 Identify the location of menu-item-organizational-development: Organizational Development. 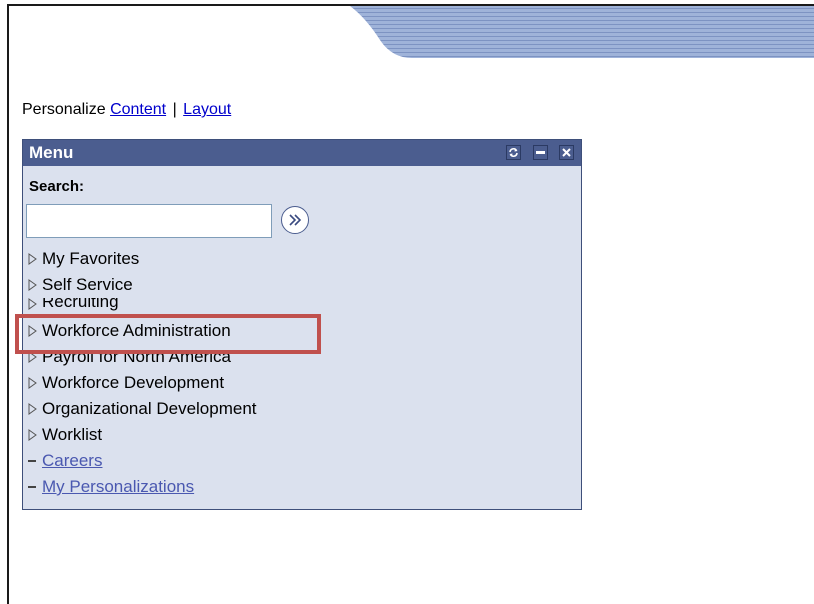
(142, 409).